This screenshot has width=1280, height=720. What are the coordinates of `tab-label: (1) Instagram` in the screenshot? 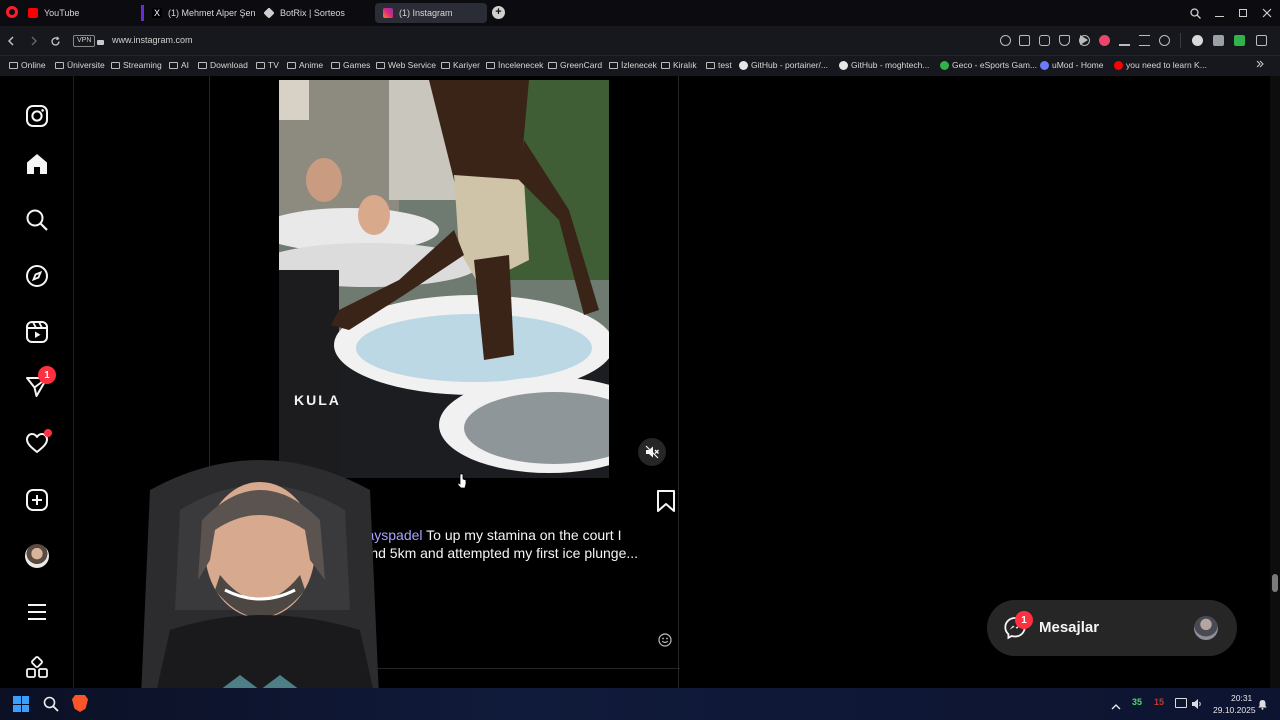 It's located at (426, 13).